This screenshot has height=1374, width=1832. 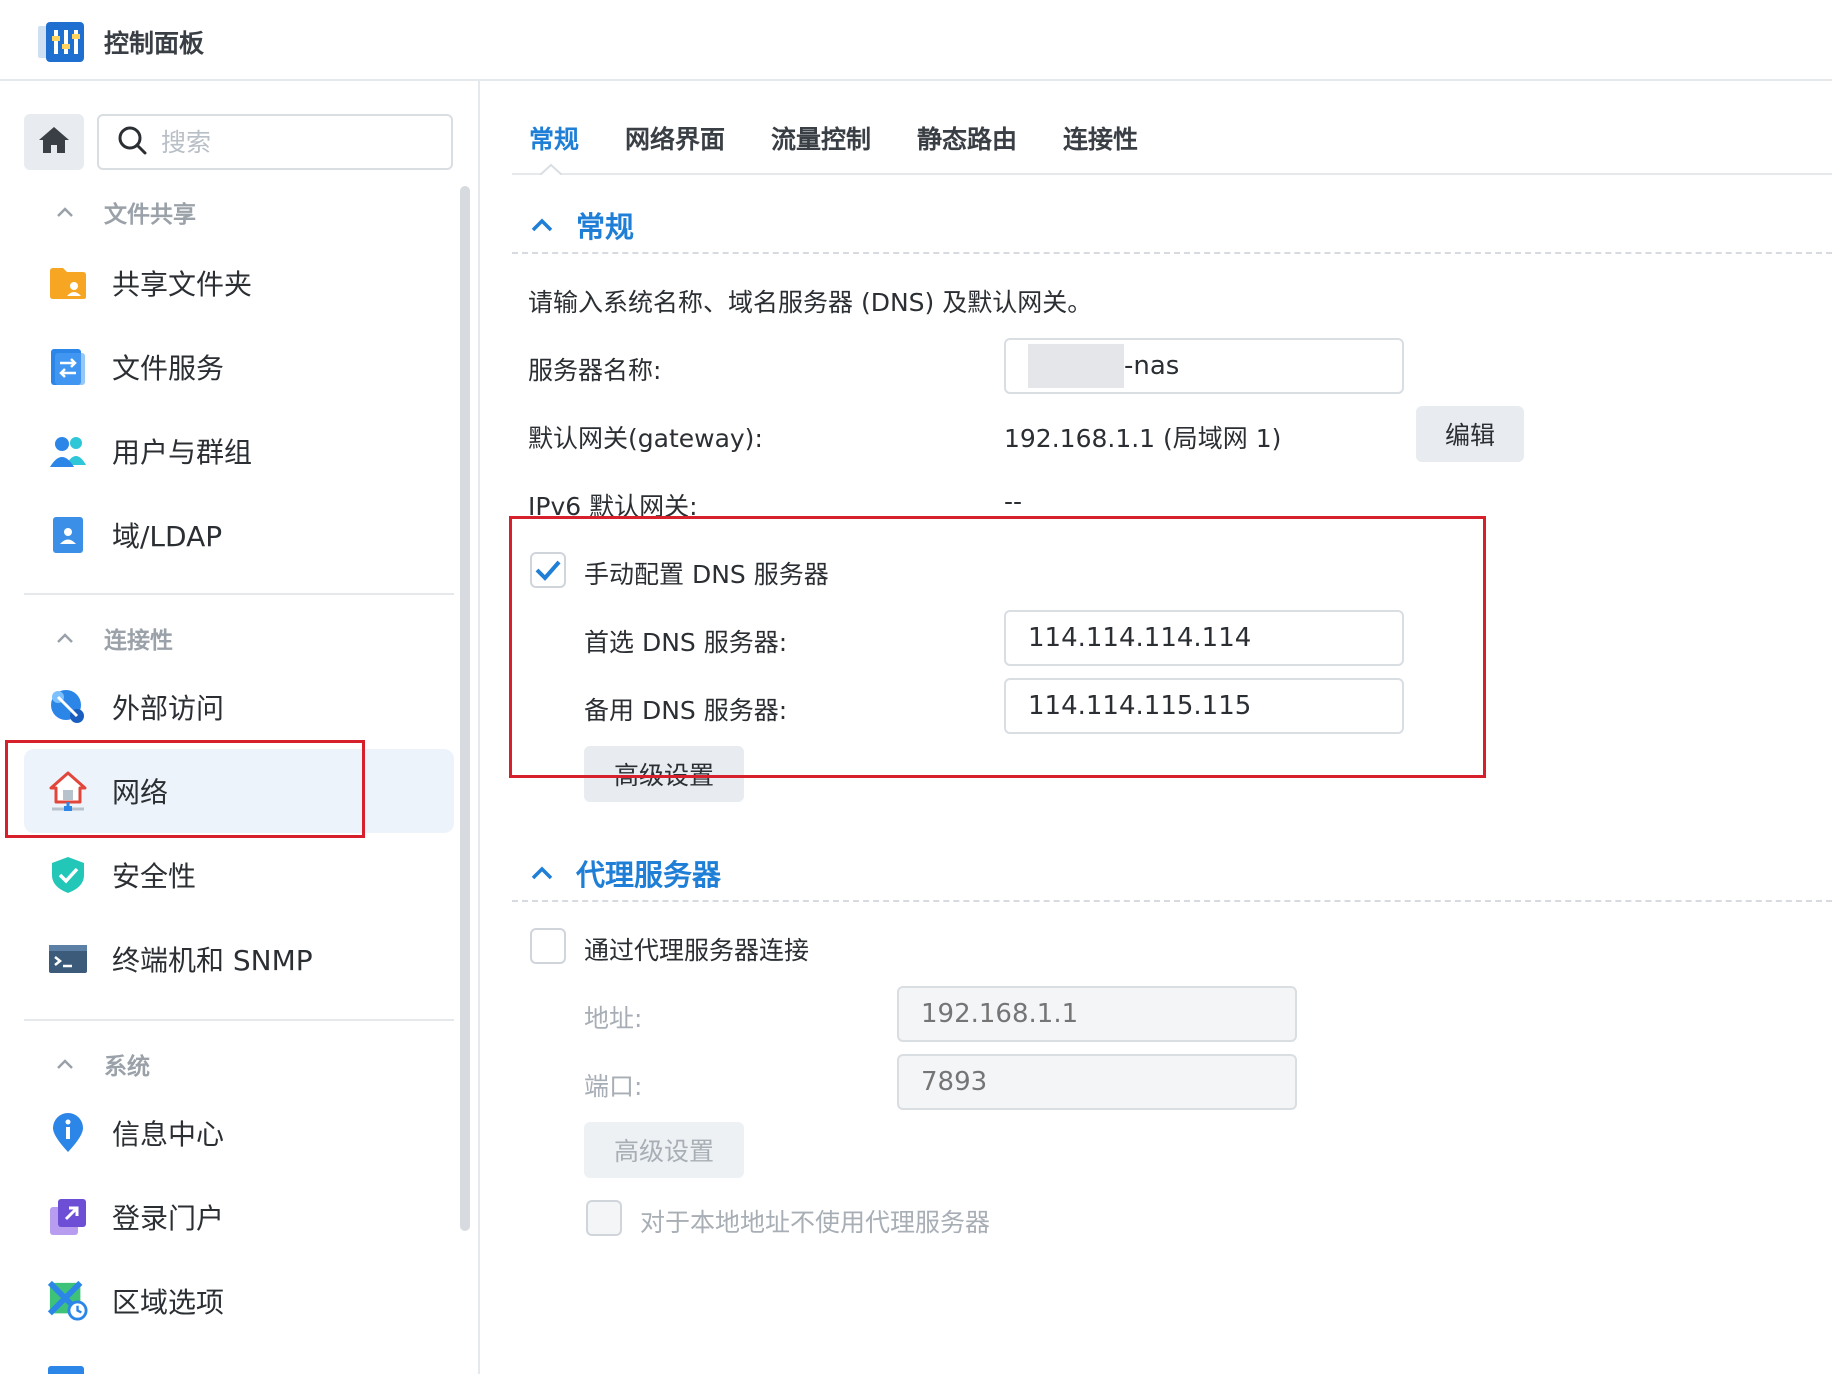 I want to click on sidebar-item-shared-folder: 共享文件夹, so click(x=239, y=283).